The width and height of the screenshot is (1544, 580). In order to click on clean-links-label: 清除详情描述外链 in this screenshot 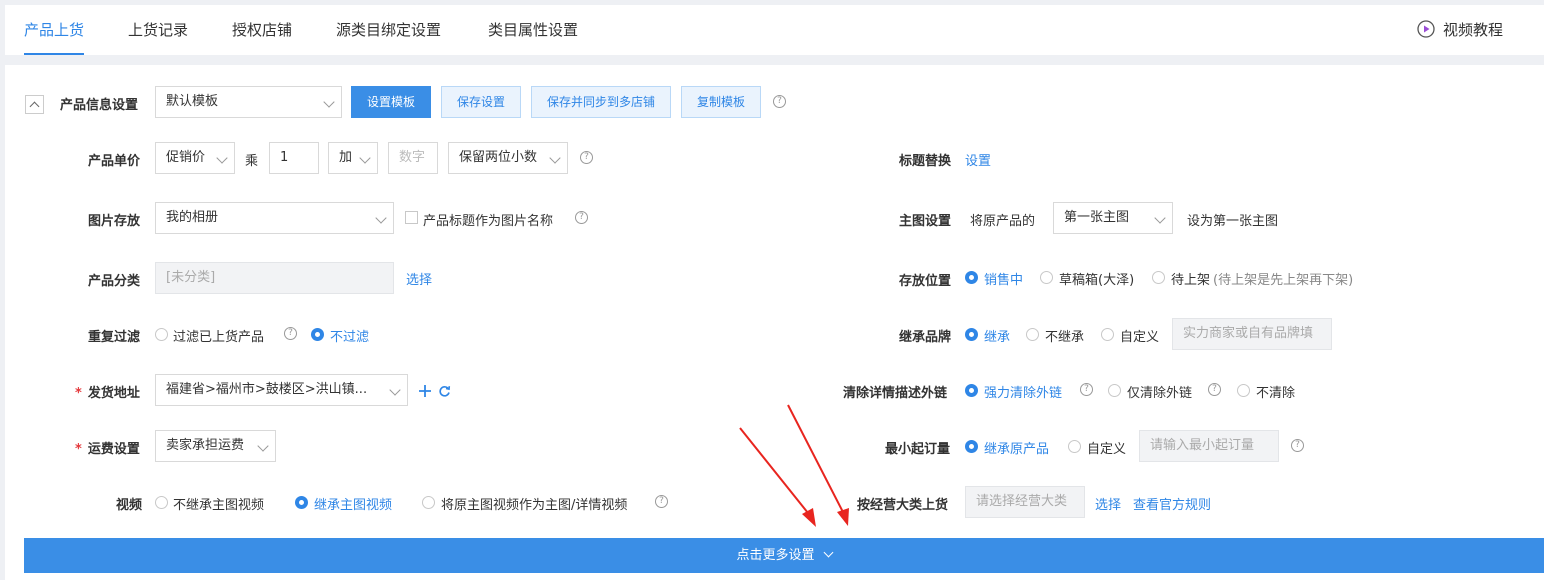, I will do `click(895, 393)`.